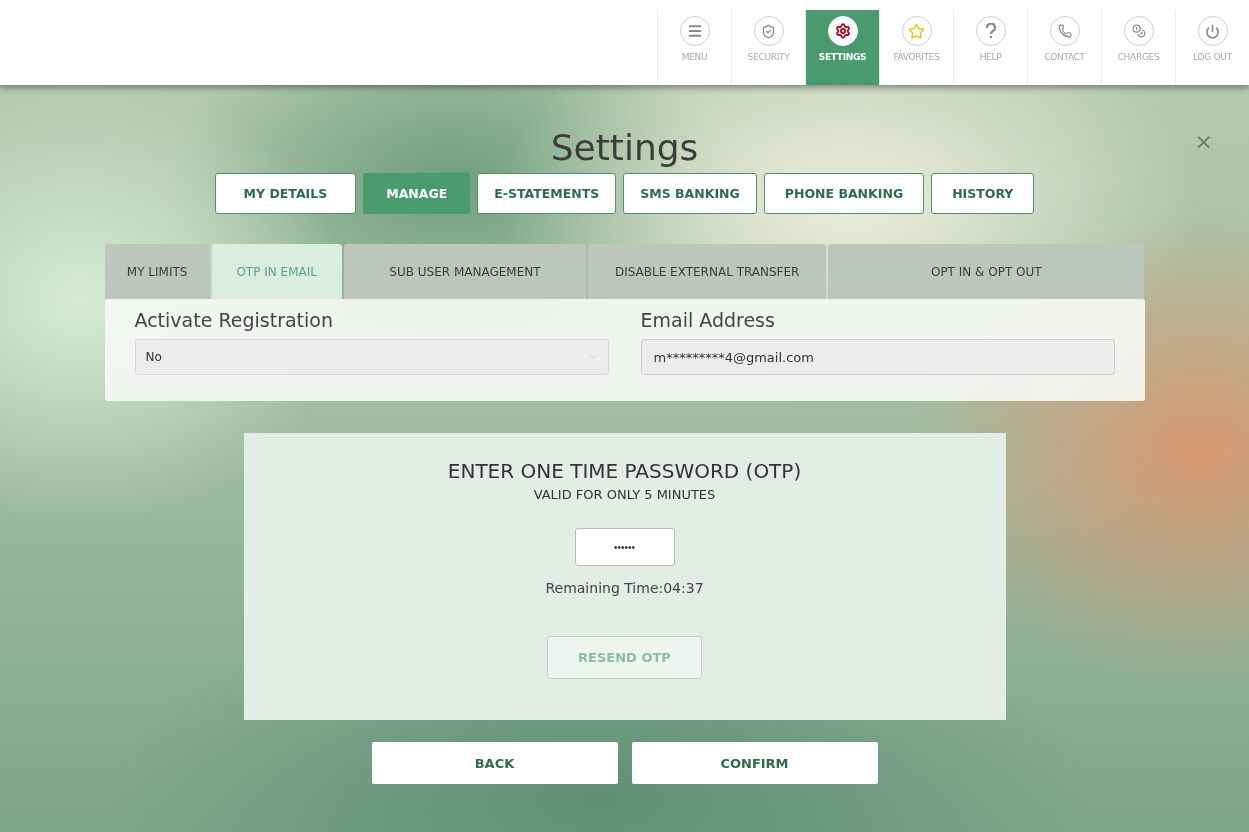 The image size is (1249, 832). I want to click on email-field: m*********4@gmail.com, so click(877, 357).